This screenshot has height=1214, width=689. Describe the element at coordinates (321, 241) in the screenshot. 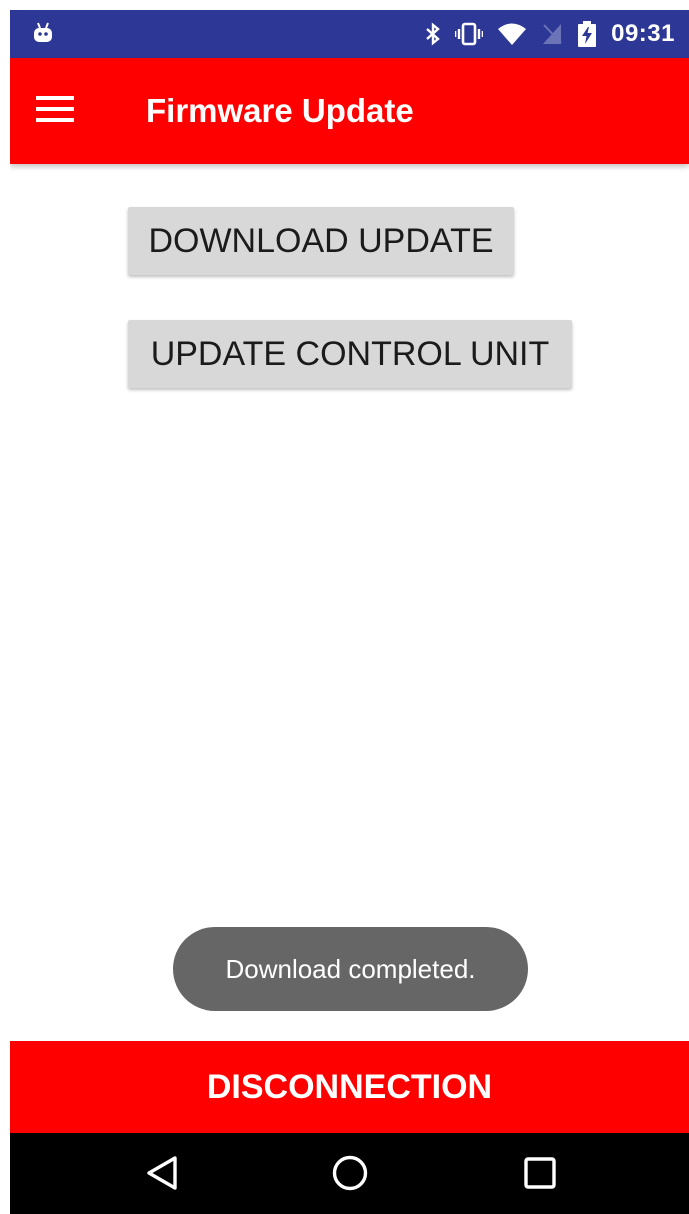

I see `download-update-button: DOWNLOAD UPDATE` at that location.